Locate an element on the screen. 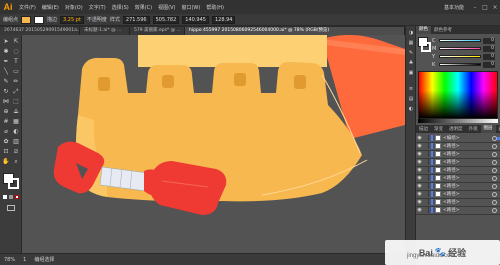  symbols-panel-icon: ♣ is located at coordinates (411, 63).